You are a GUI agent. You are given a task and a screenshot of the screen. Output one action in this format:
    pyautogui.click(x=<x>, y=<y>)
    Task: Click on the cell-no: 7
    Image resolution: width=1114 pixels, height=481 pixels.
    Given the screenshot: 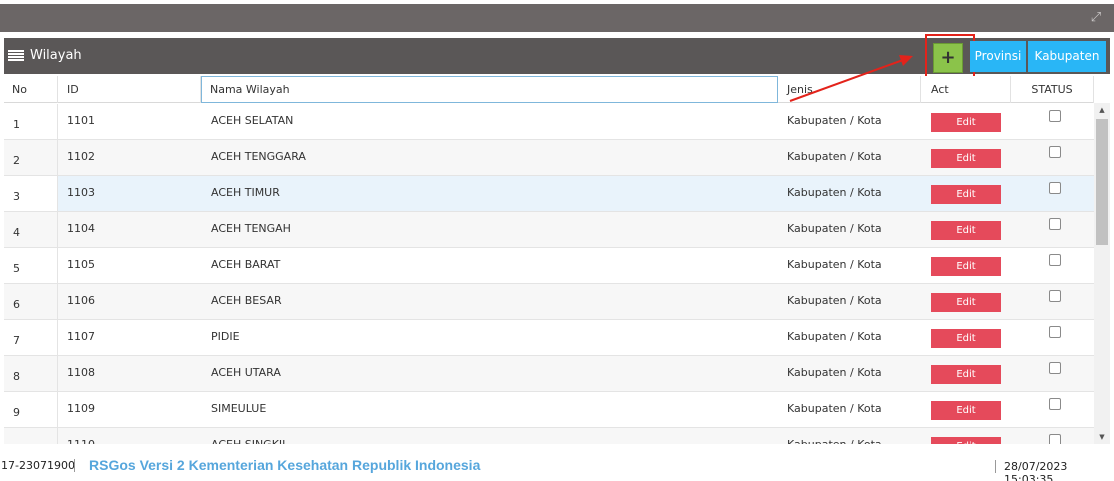 What is the action you would take?
    pyautogui.click(x=31, y=337)
    